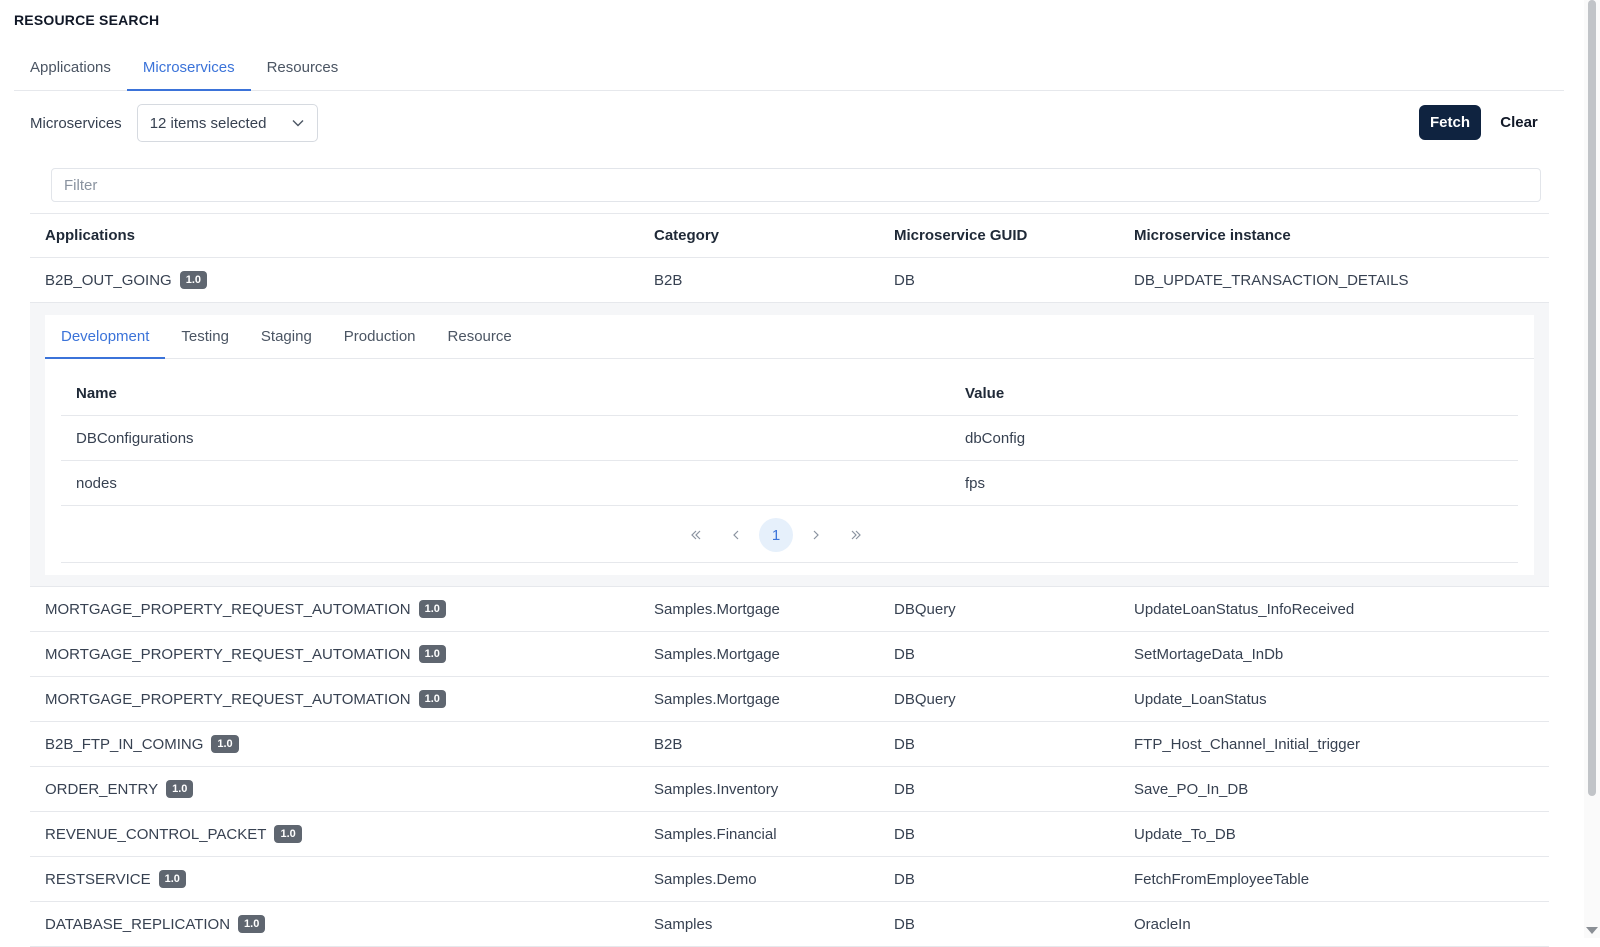 The width and height of the screenshot is (1600, 947). I want to click on app-cell: REVENUE_CONTROL_PACKET 1.0, so click(173, 834).